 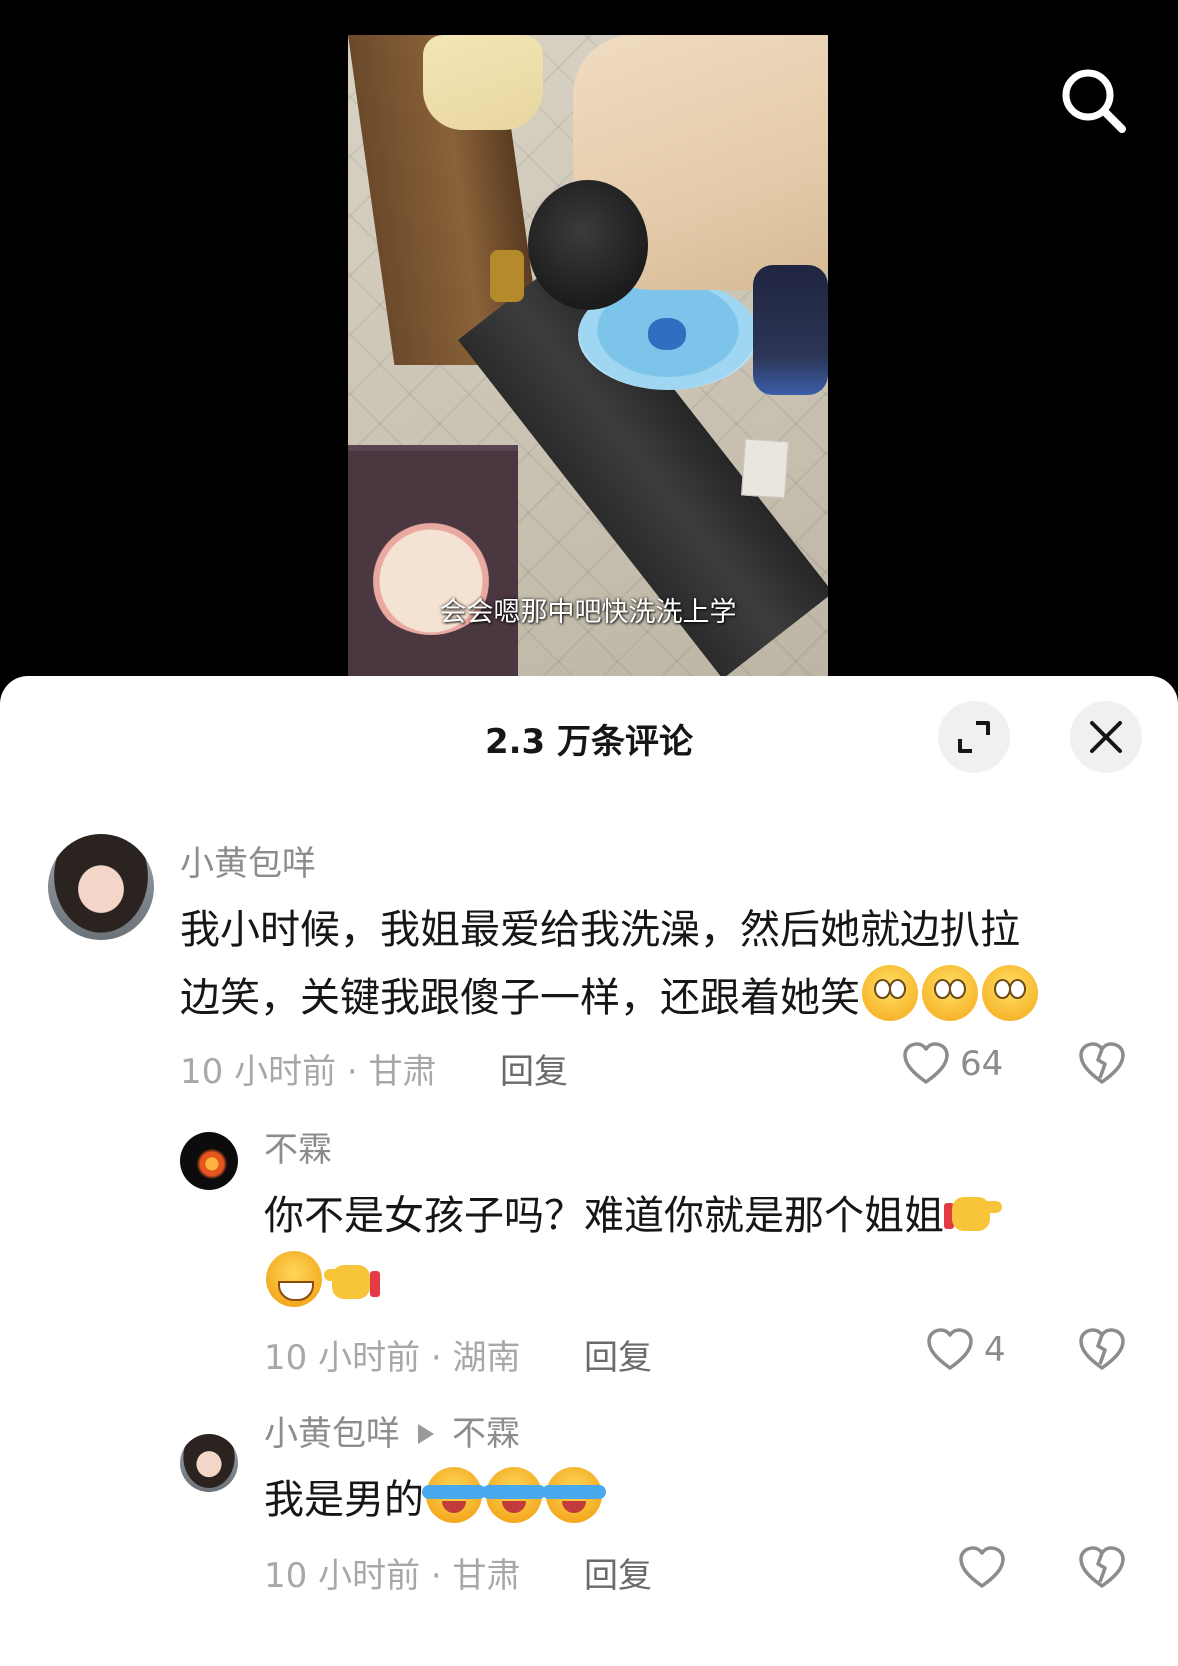 I want to click on comment-text: 我是男的, so click(x=704, y=1500).